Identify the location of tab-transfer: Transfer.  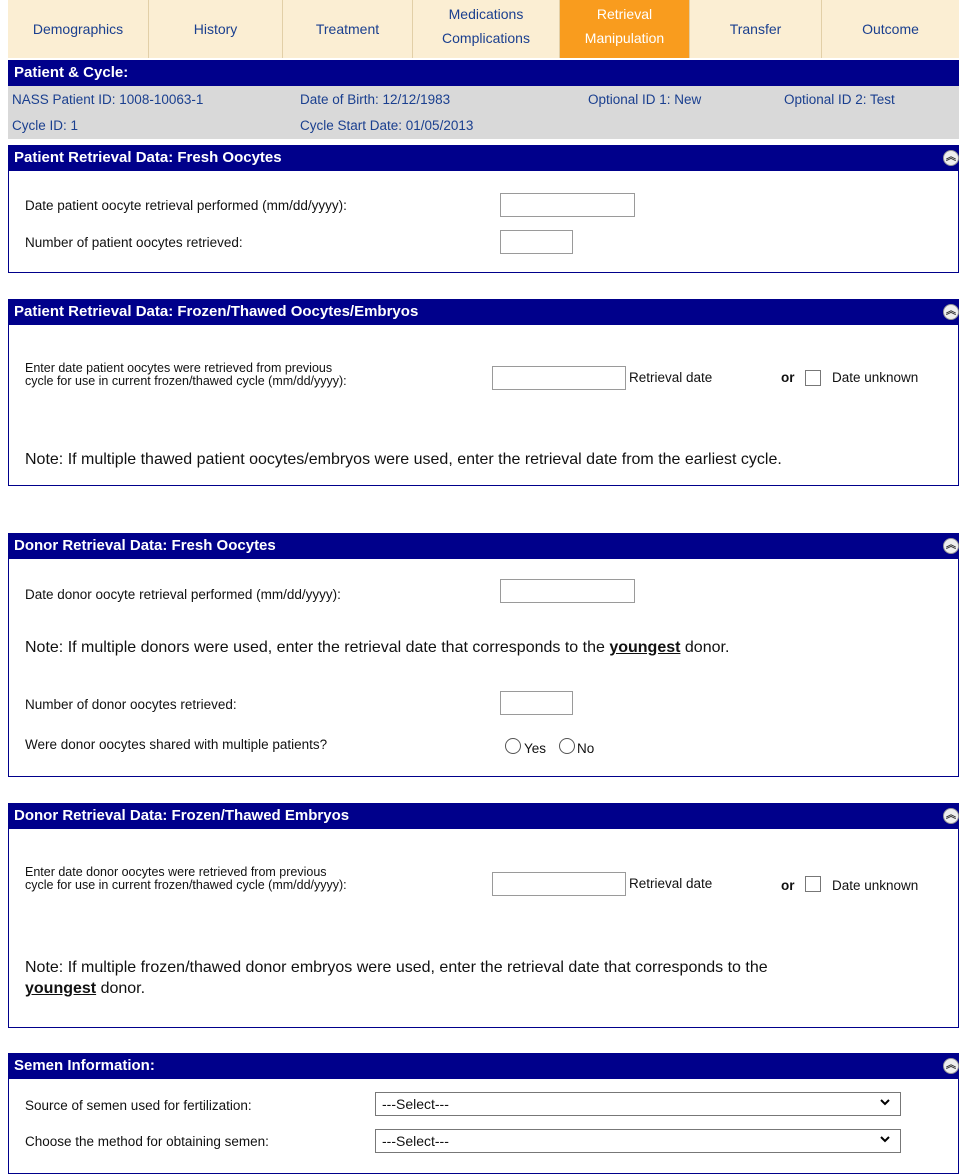
(756, 29).